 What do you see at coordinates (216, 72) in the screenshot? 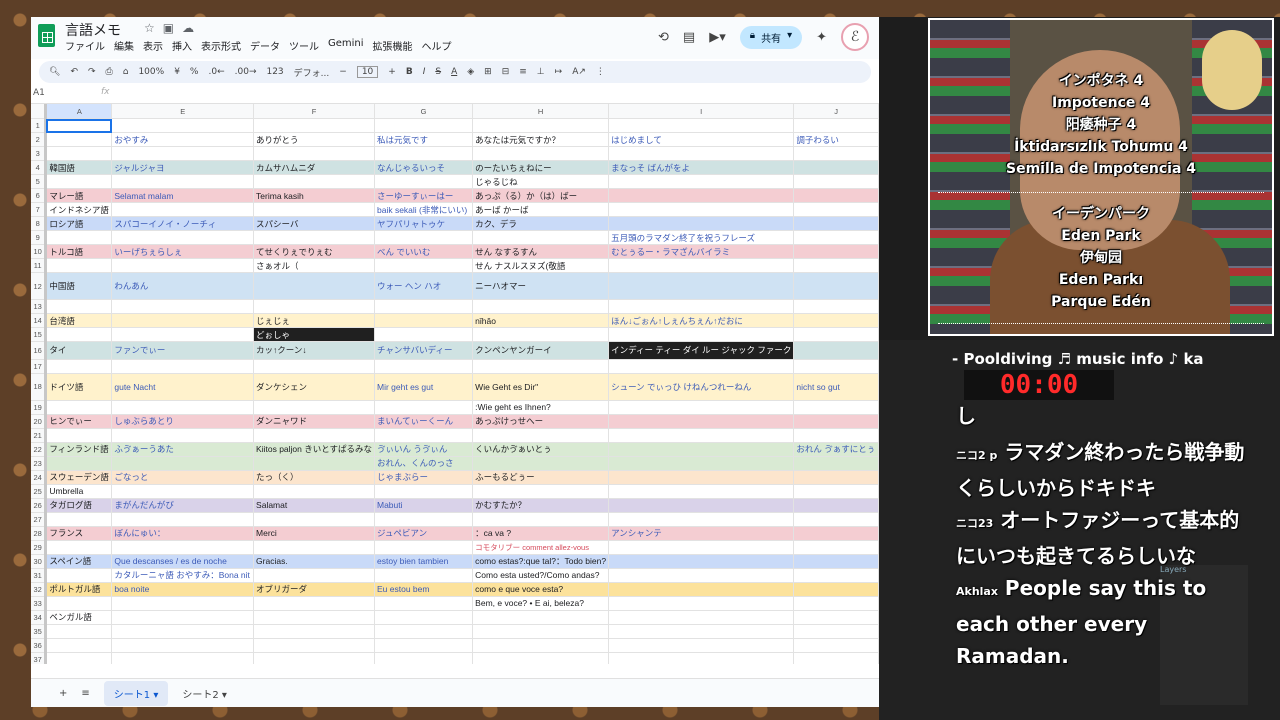
I see `decimal-decrease-icon: .0←` at bounding box center [216, 72].